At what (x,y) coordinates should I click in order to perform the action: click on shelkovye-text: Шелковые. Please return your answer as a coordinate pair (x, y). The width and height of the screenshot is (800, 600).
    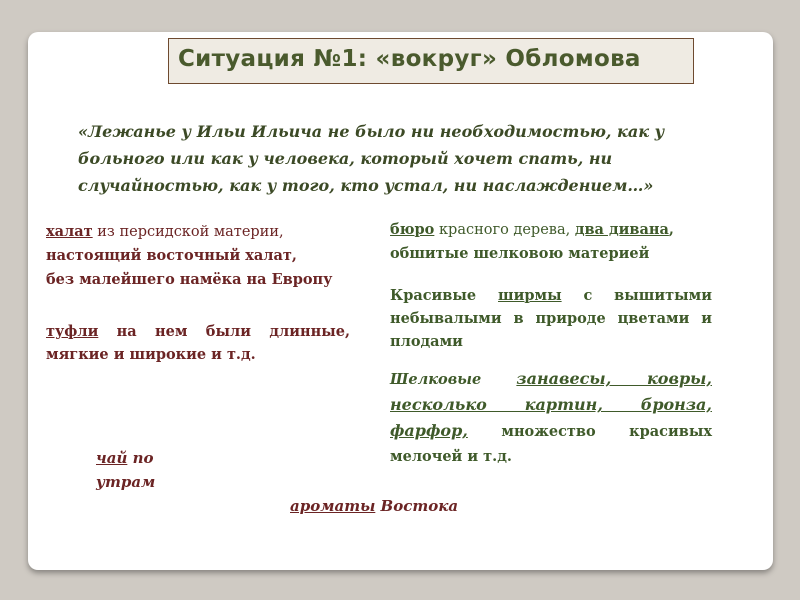
    Looking at the image, I should click on (453, 379).